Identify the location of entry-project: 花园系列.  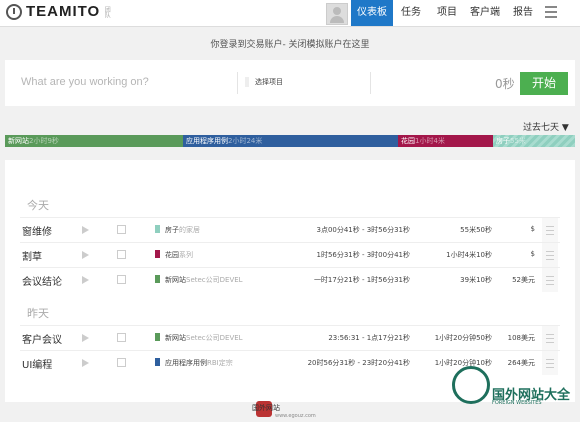
(179, 255).